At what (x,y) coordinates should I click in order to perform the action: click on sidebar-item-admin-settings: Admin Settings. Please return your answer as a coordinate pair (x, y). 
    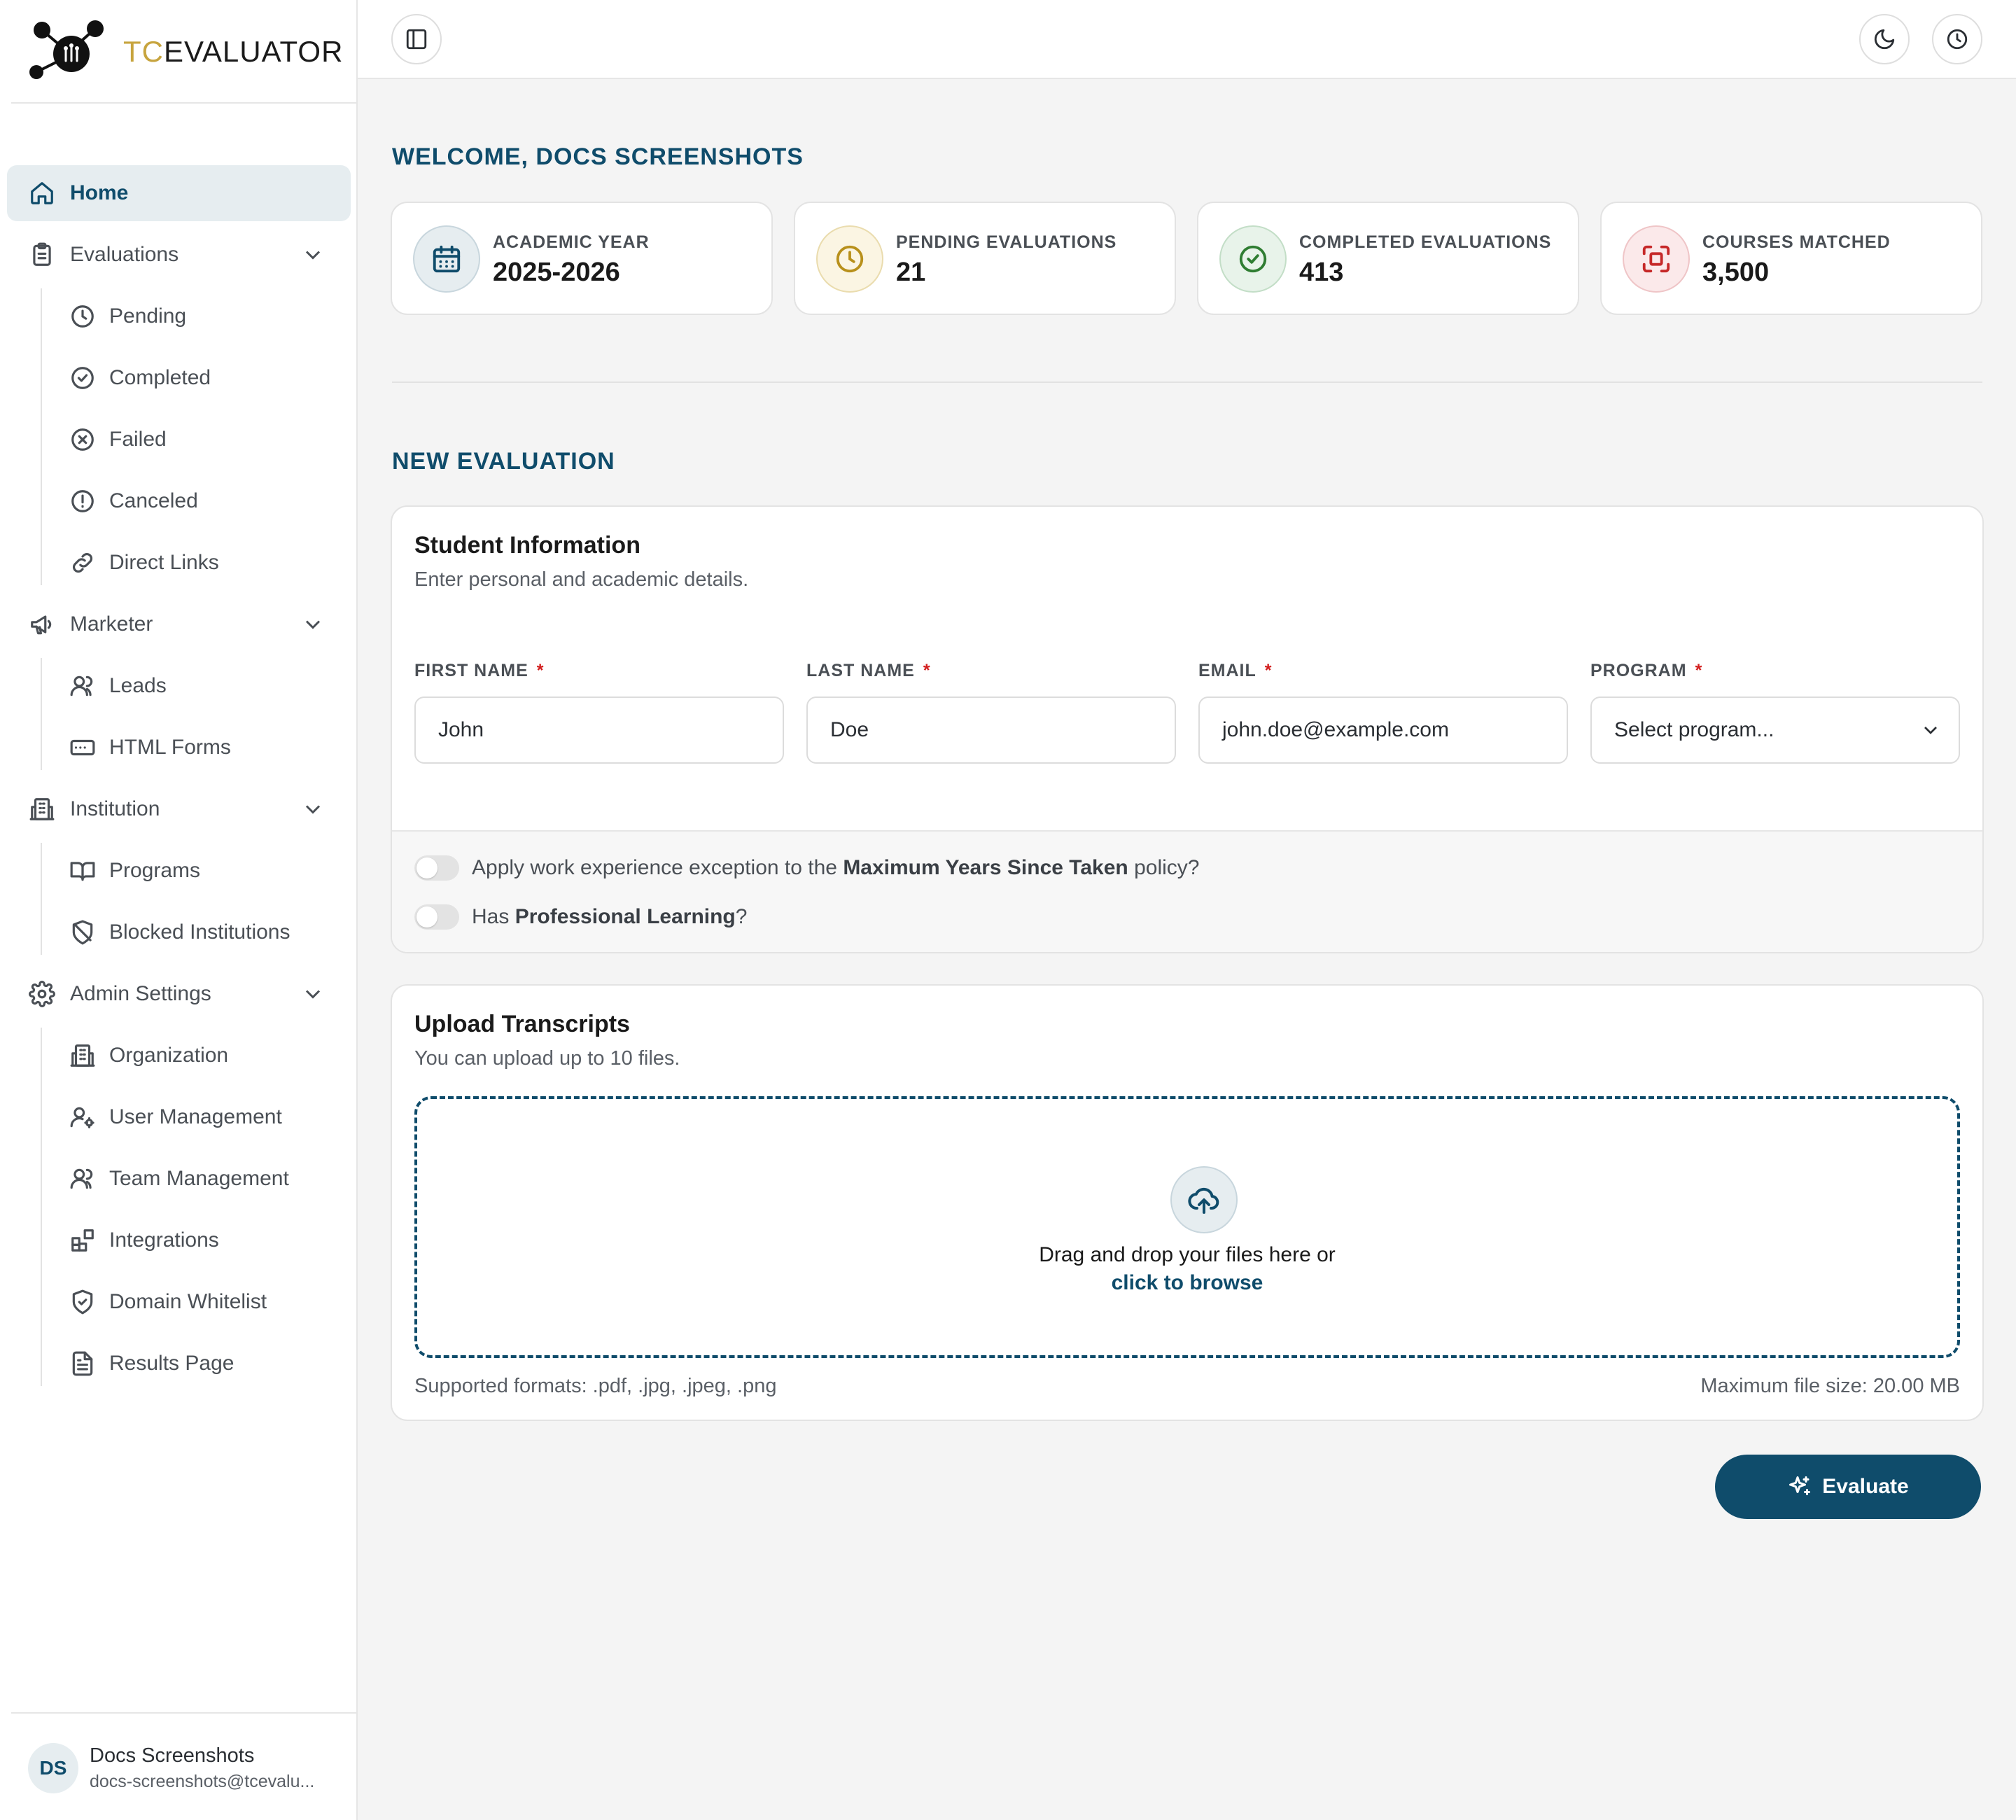
    Looking at the image, I should click on (179, 994).